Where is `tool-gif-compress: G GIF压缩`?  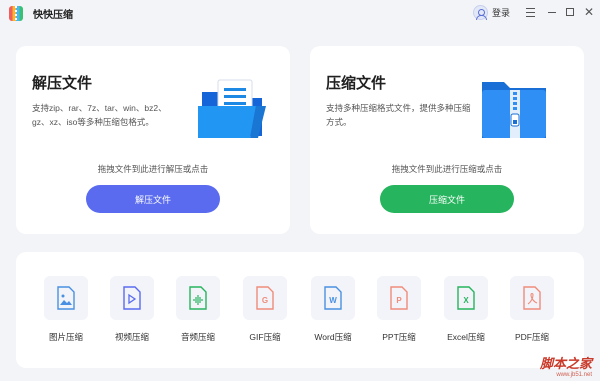
tool-gif-compress: G GIF压缩 is located at coordinates (265, 309).